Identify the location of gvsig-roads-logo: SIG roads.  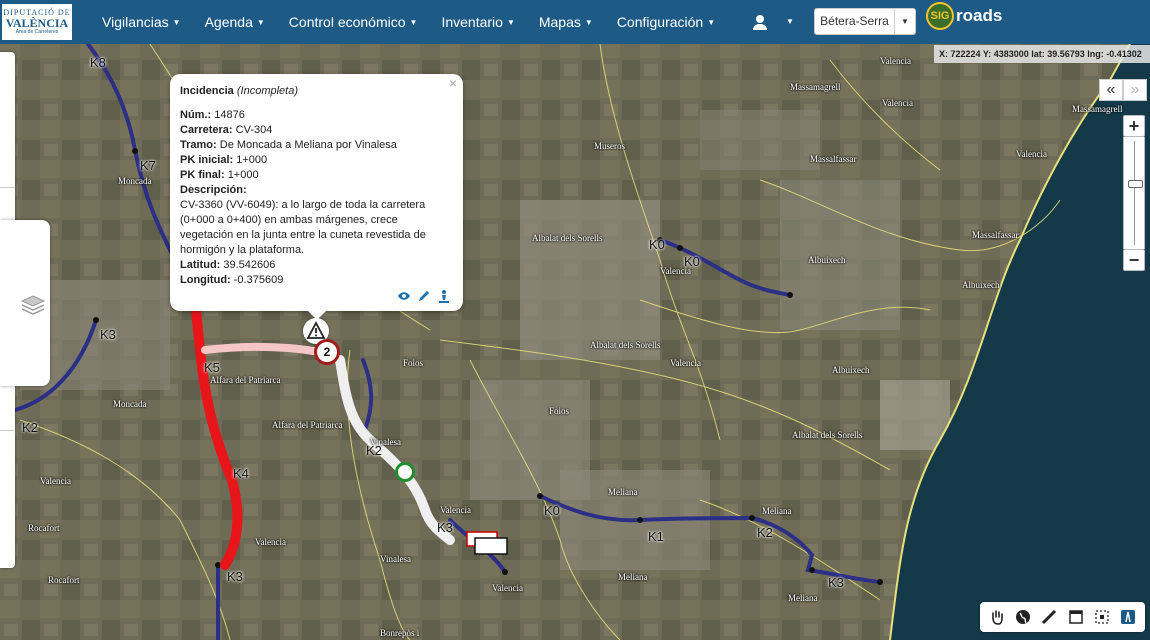
(964, 16).